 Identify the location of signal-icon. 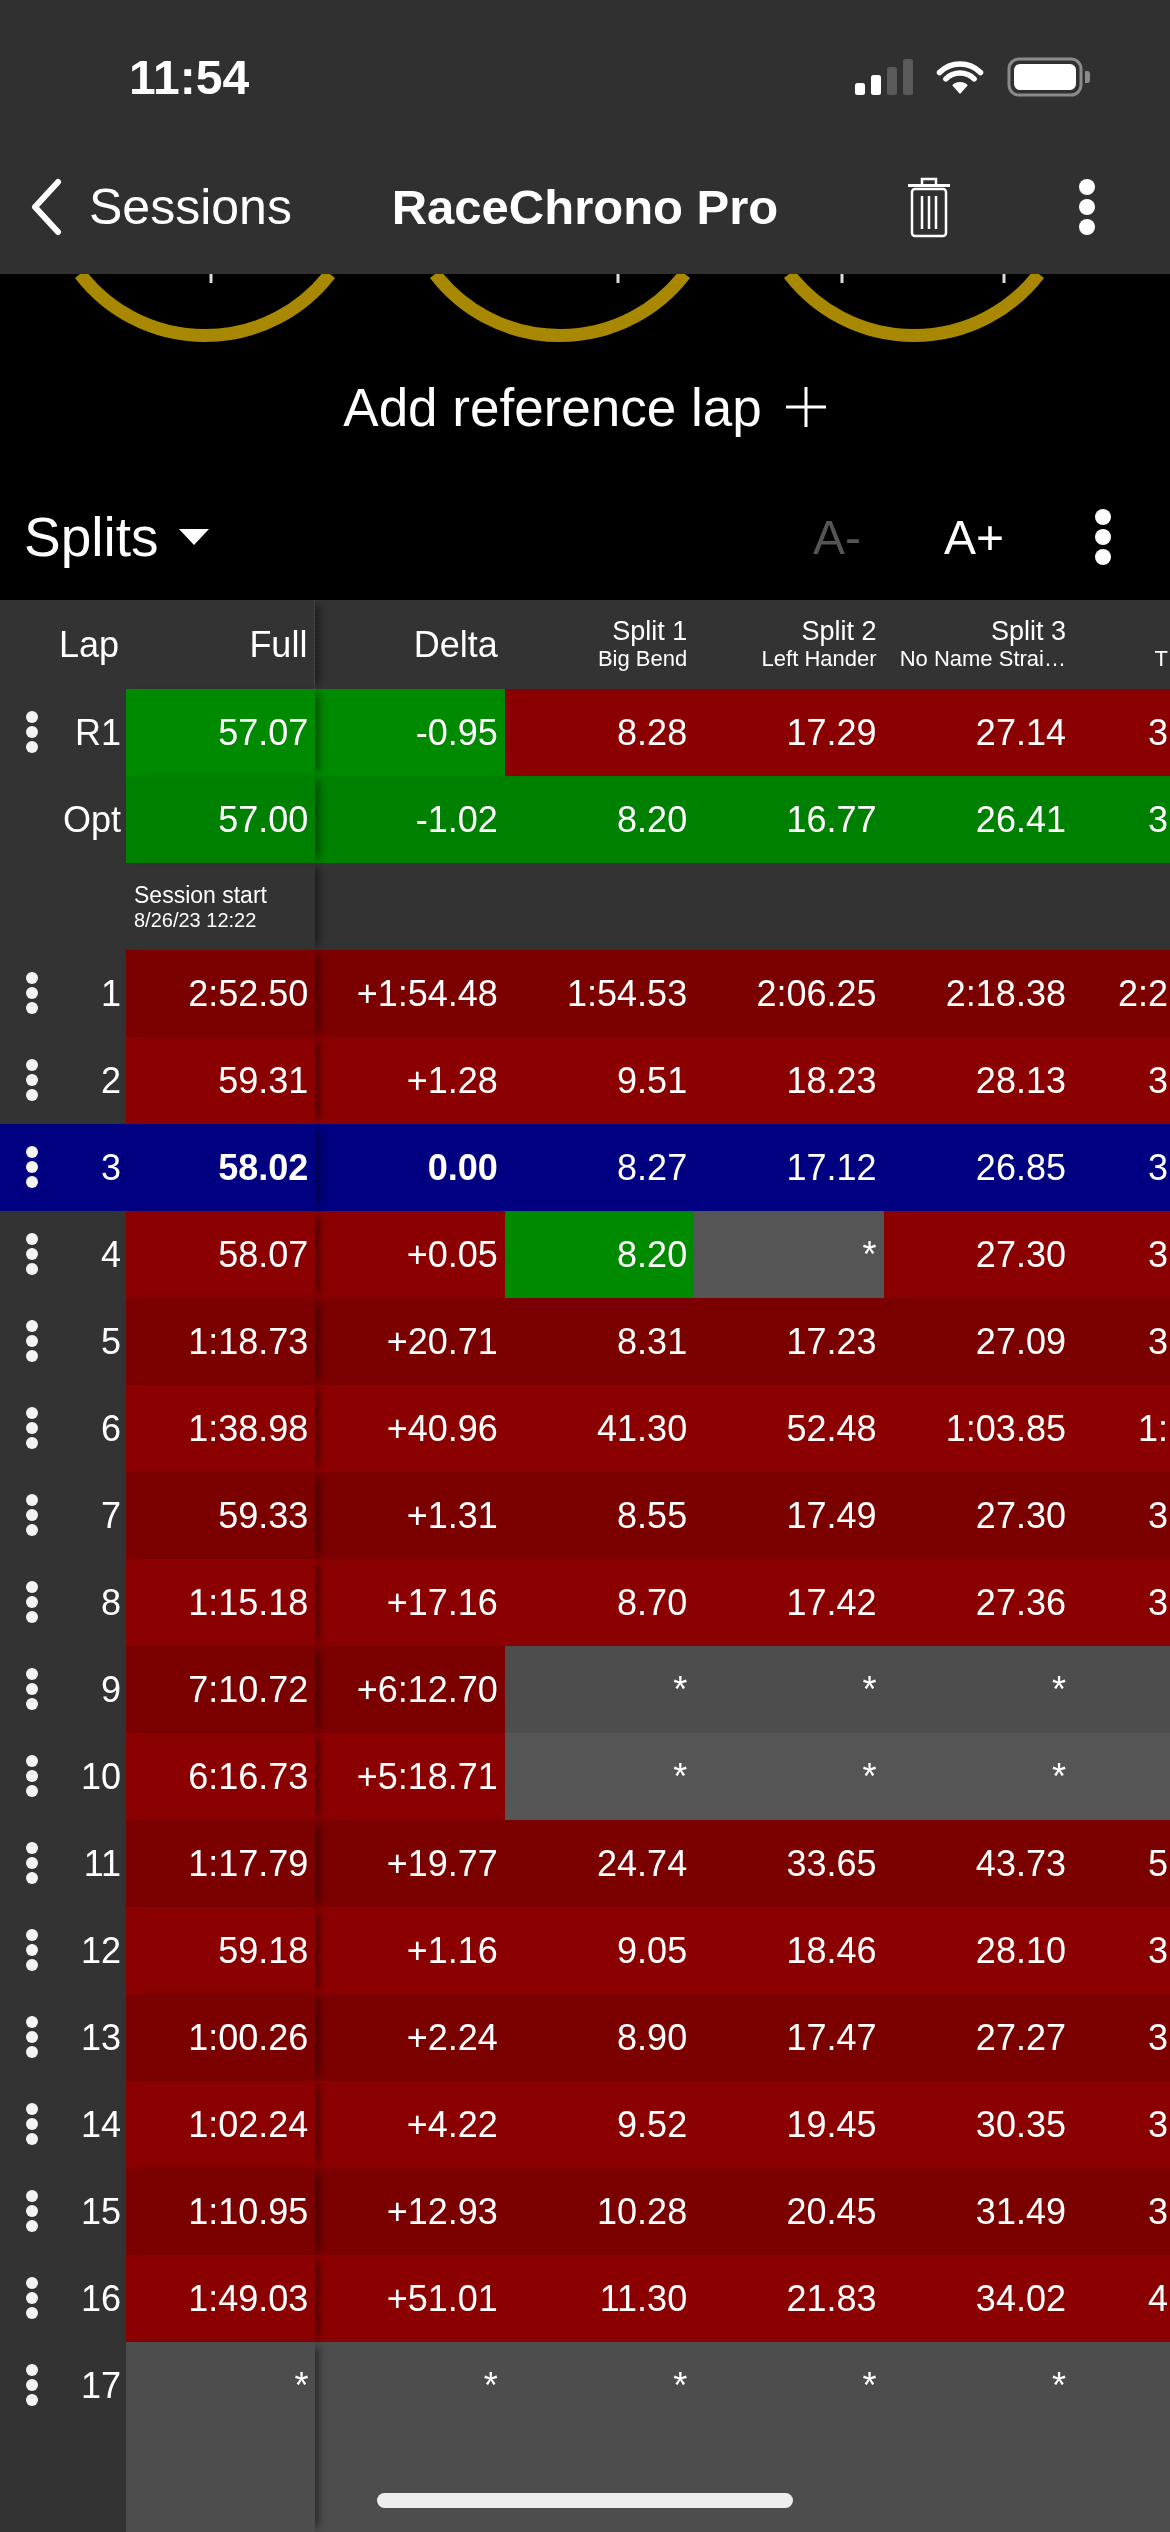
(884, 77).